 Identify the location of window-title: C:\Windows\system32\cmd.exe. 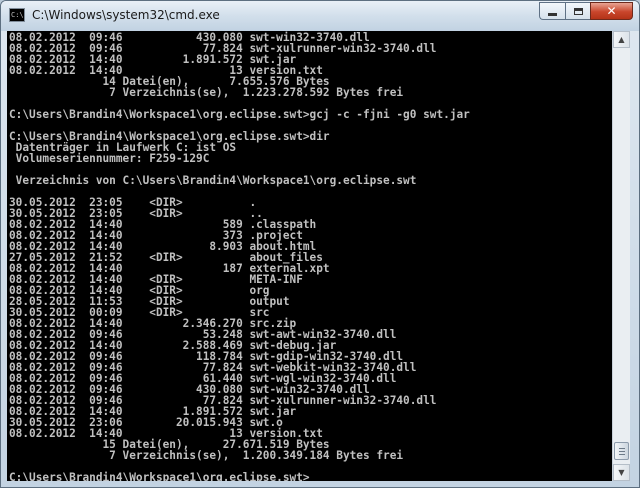
(126, 15).